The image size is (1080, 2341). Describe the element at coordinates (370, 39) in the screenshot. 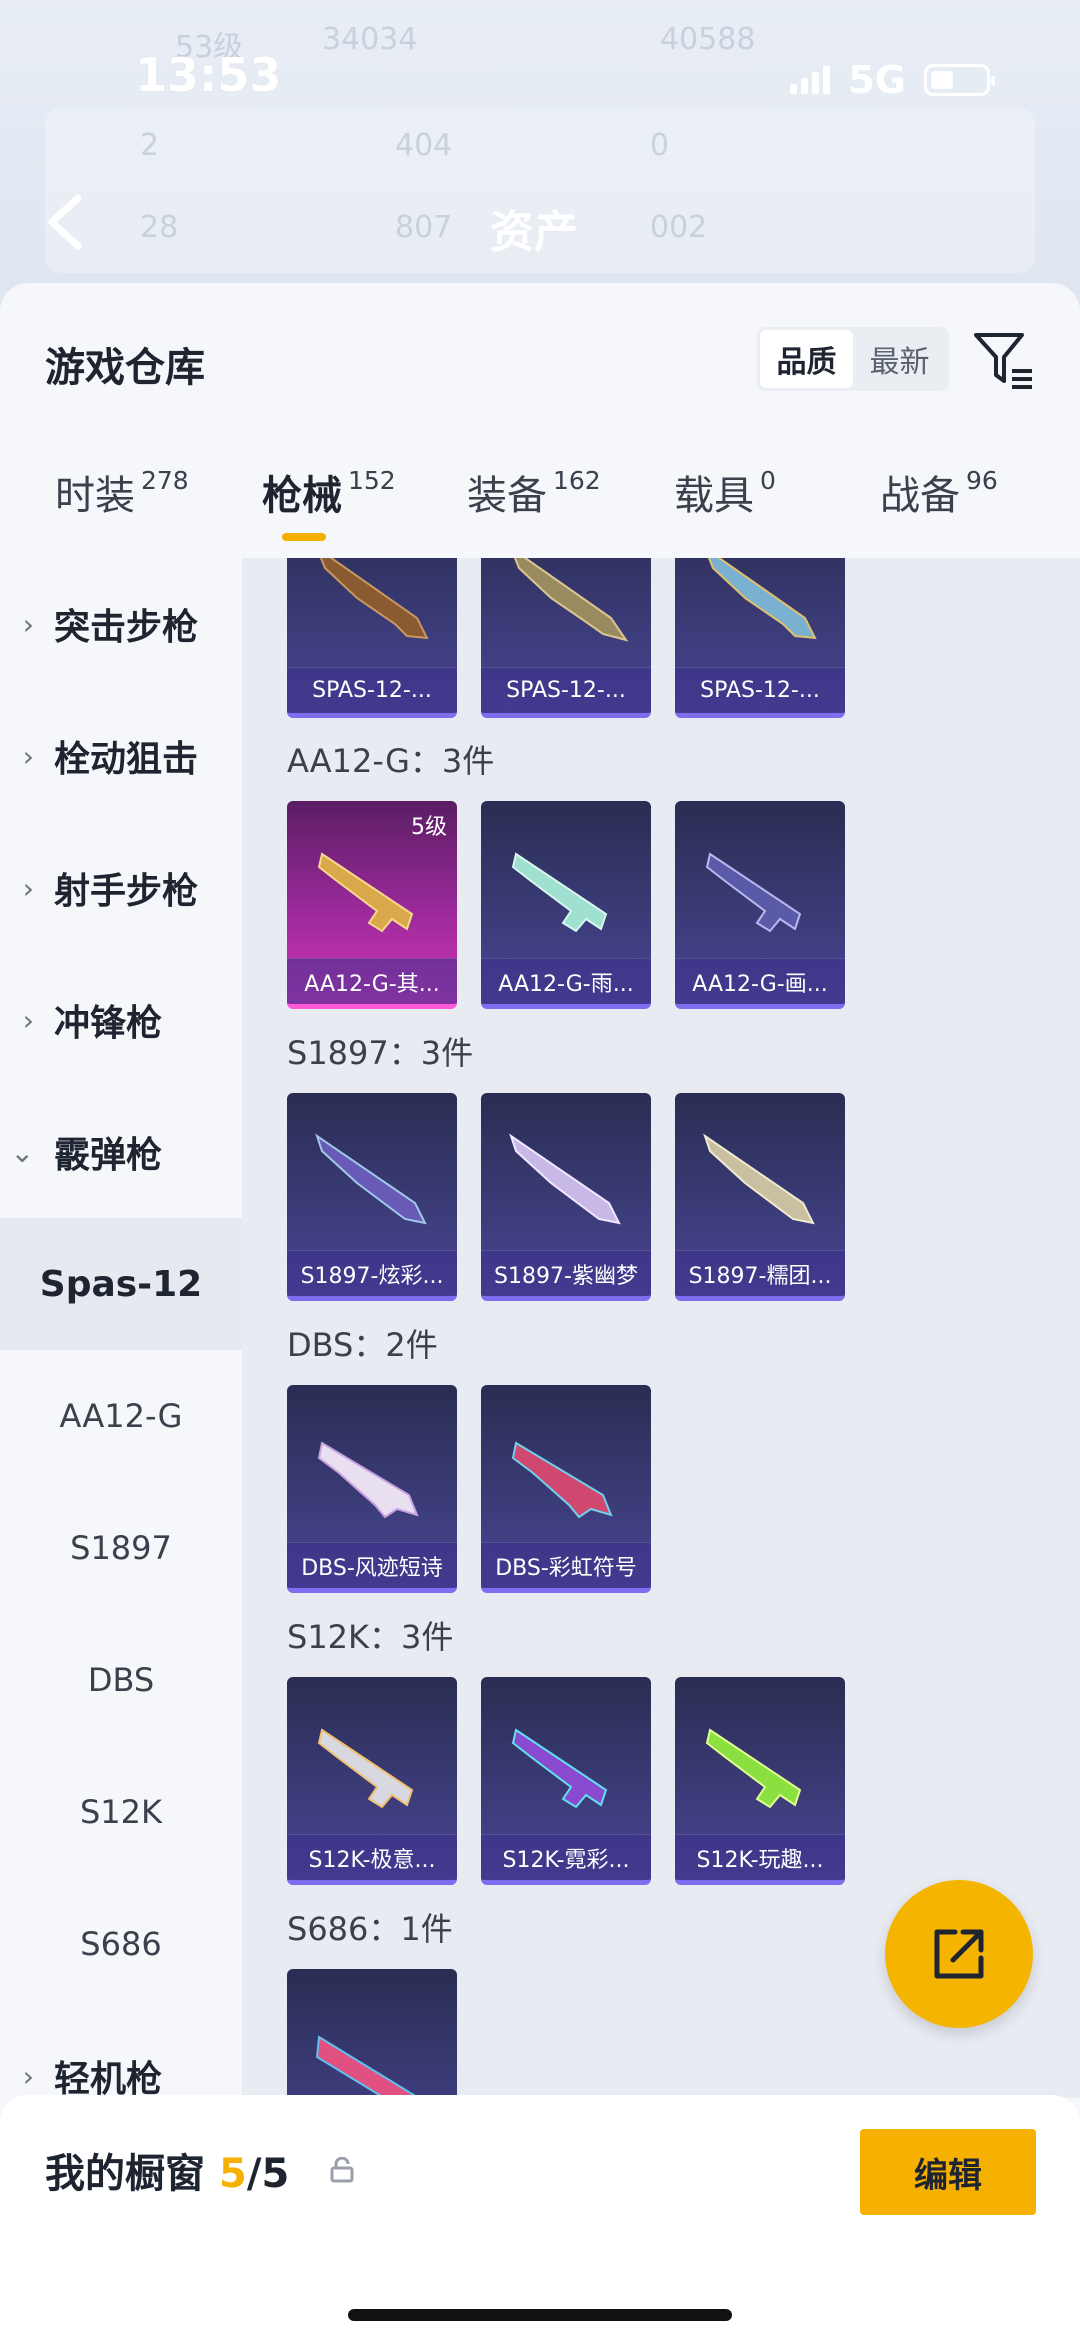

I see `ghost-stat: 34034` at that location.